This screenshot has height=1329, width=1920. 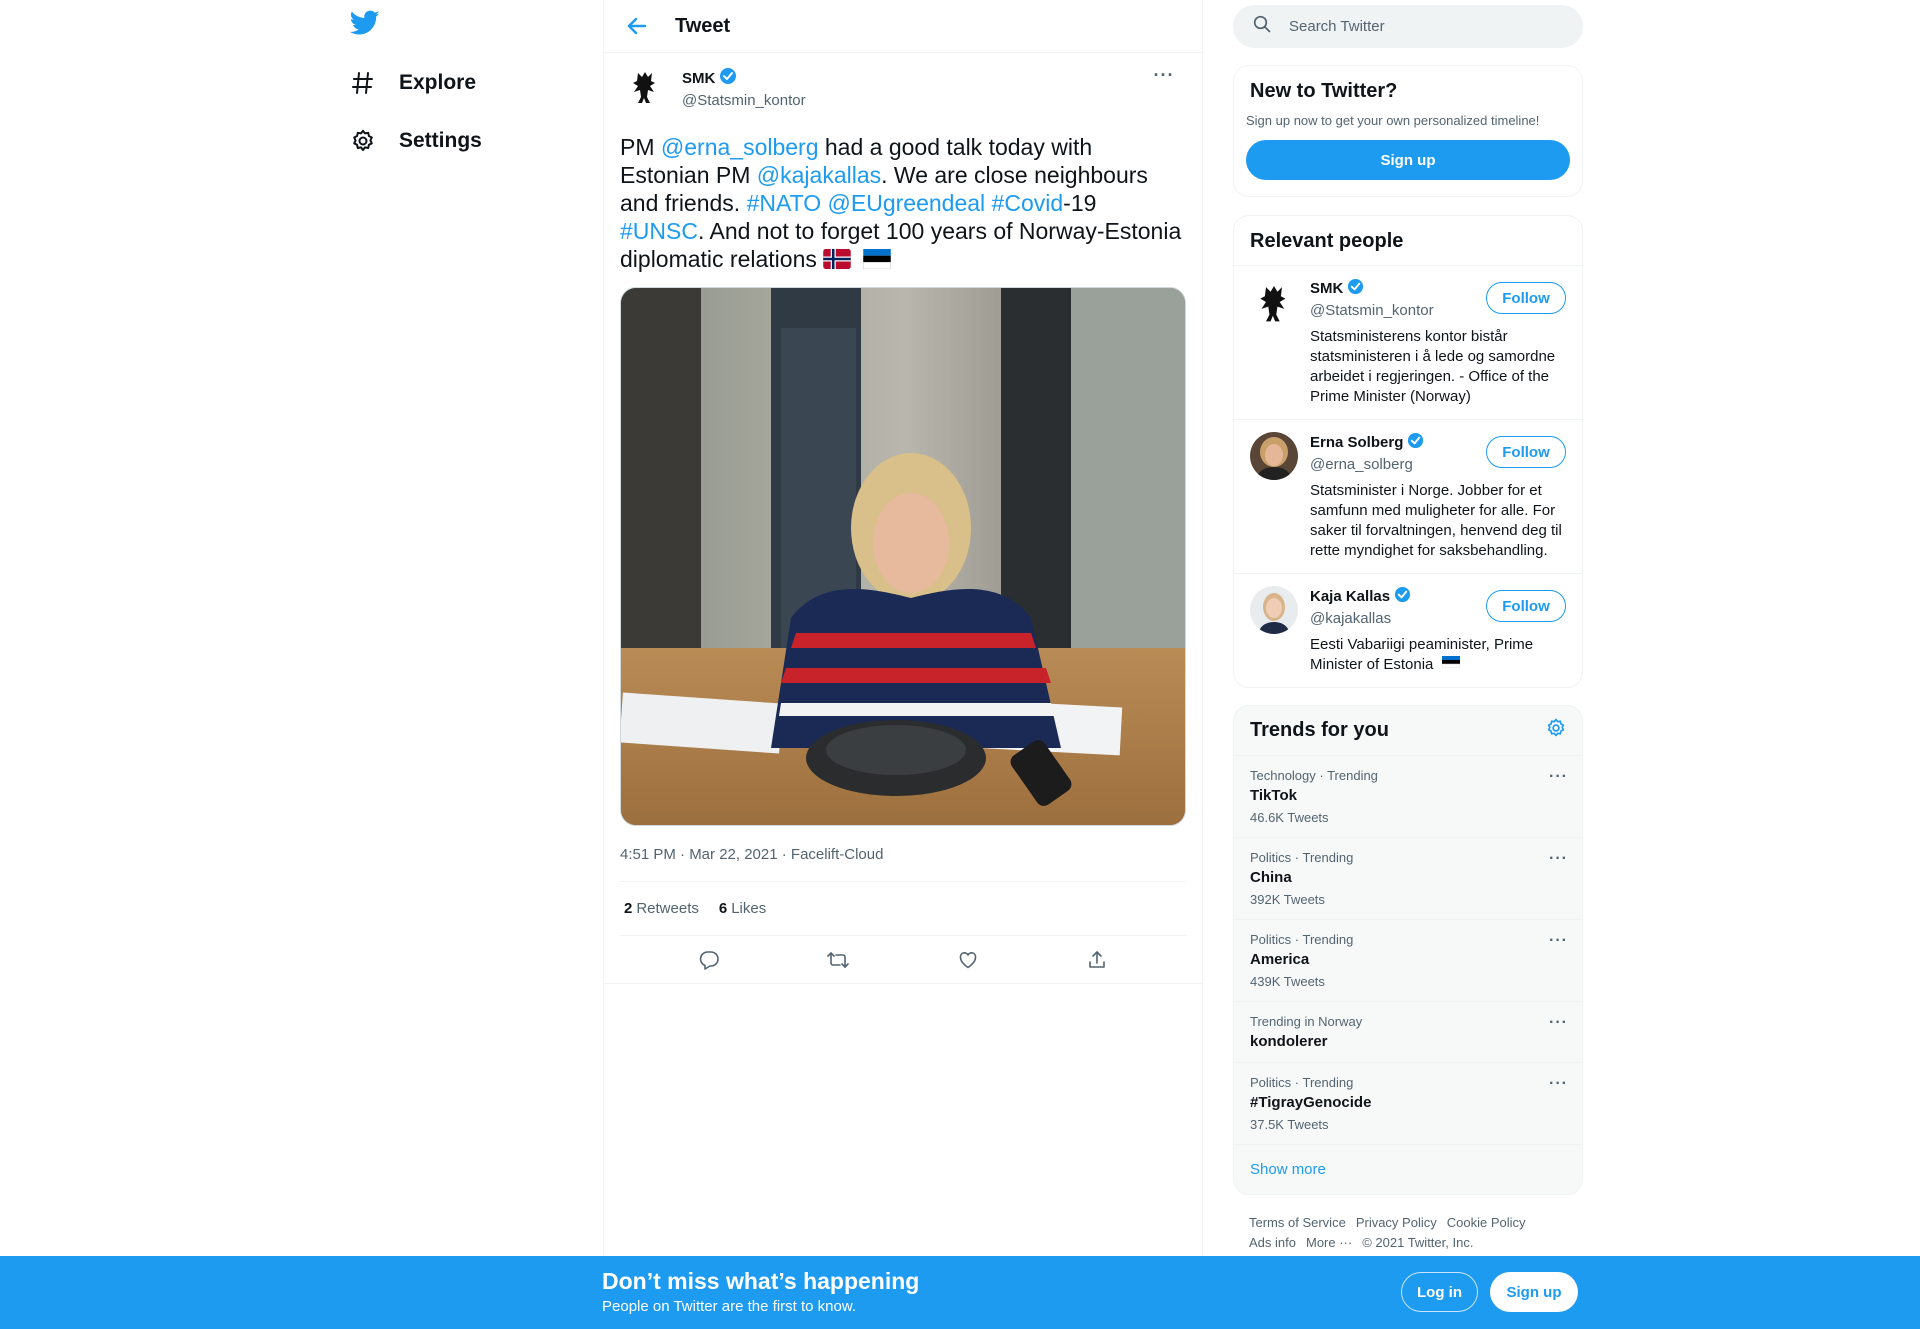 I want to click on nav-explore: Explore, so click(x=413, y=83).